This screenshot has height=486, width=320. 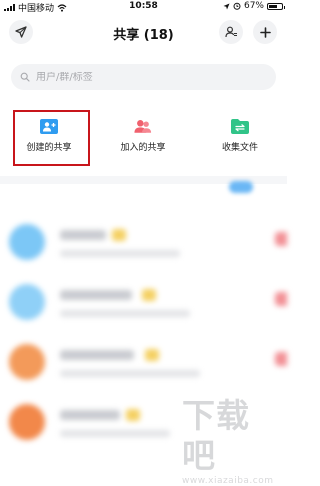 I want to click on collect-files-icon, so click(x=240, y=126).